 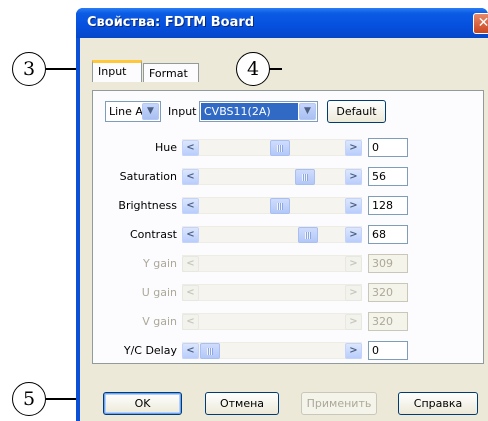 I want to click on slider-row: V gain < >320, so click(x=288, y=322).